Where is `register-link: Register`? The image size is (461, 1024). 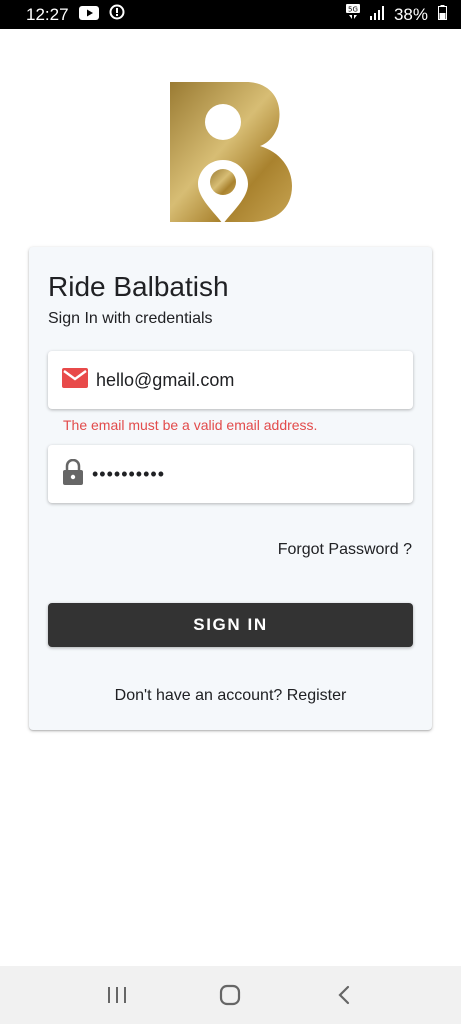
register-link: Register is located at coordinates (317, 695).